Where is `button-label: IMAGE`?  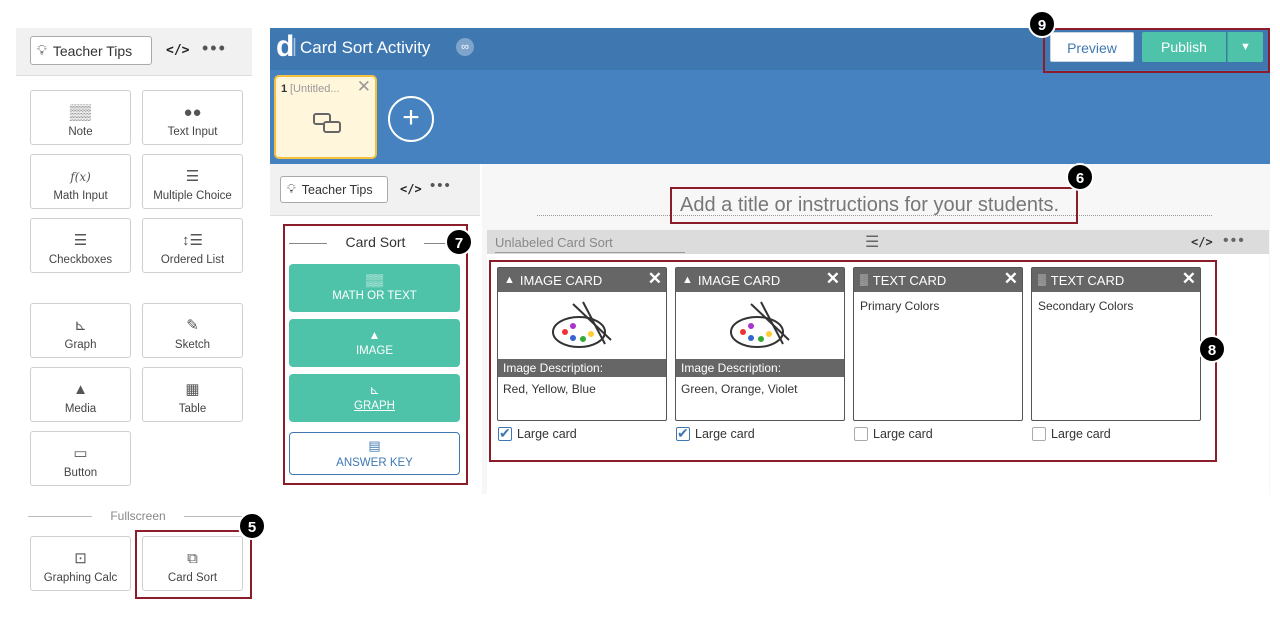
button-label: IMAGE is located at coordinates (374, 351).